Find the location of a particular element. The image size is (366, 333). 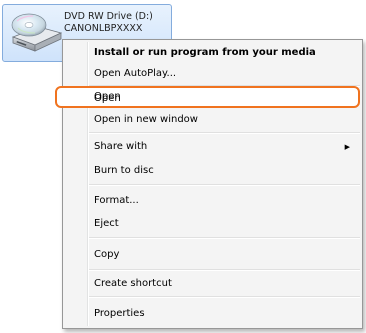

menu-item-burn-to-disc: Burn to disc is located at coordinates (225, 171).